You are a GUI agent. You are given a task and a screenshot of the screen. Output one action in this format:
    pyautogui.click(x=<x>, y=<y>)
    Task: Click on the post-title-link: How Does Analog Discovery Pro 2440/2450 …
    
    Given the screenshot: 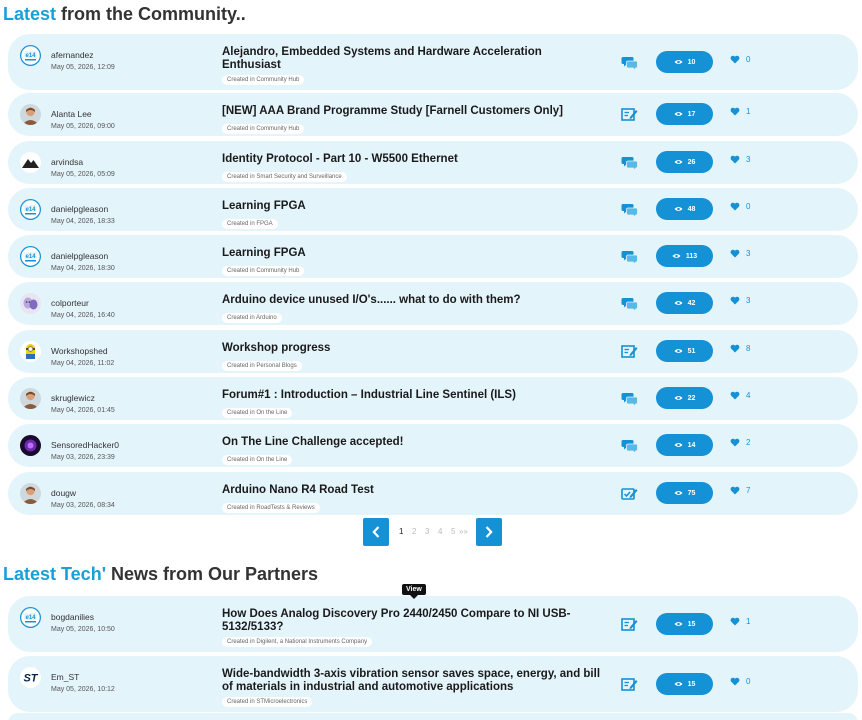 What is the action you would take?
    pyautogui.click(x=412, y=621)
    